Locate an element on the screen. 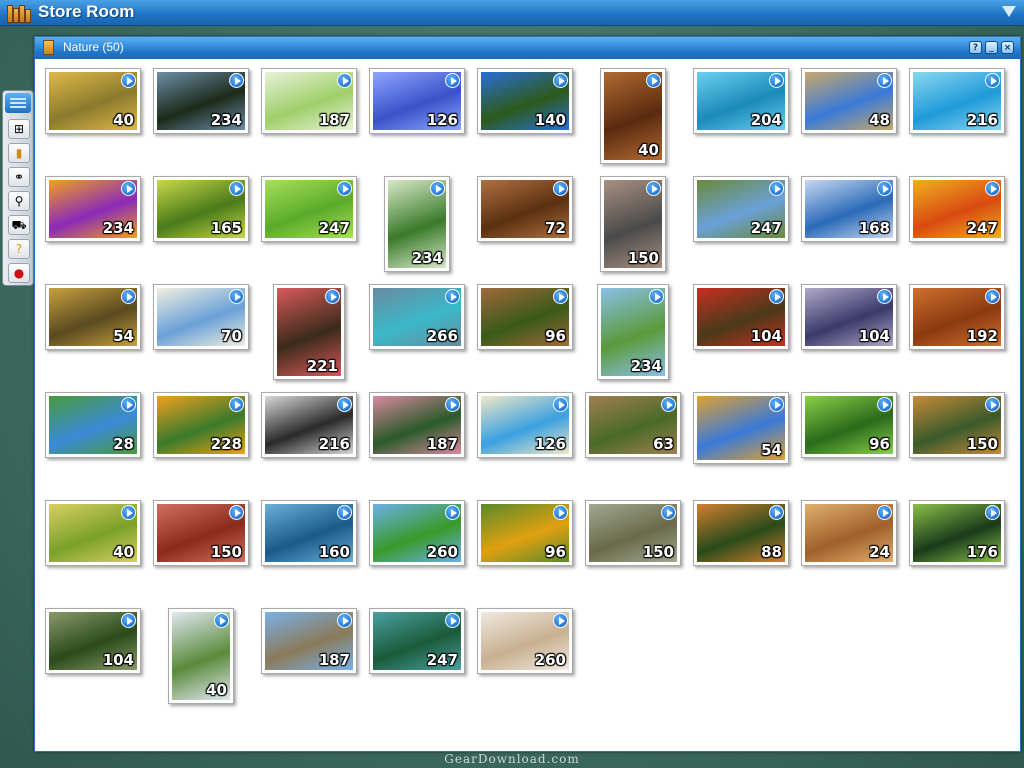 The height and width of the screenshot is (768, 1024). puzzle-thumbnail: 70 is located at coordinates (201, 317).